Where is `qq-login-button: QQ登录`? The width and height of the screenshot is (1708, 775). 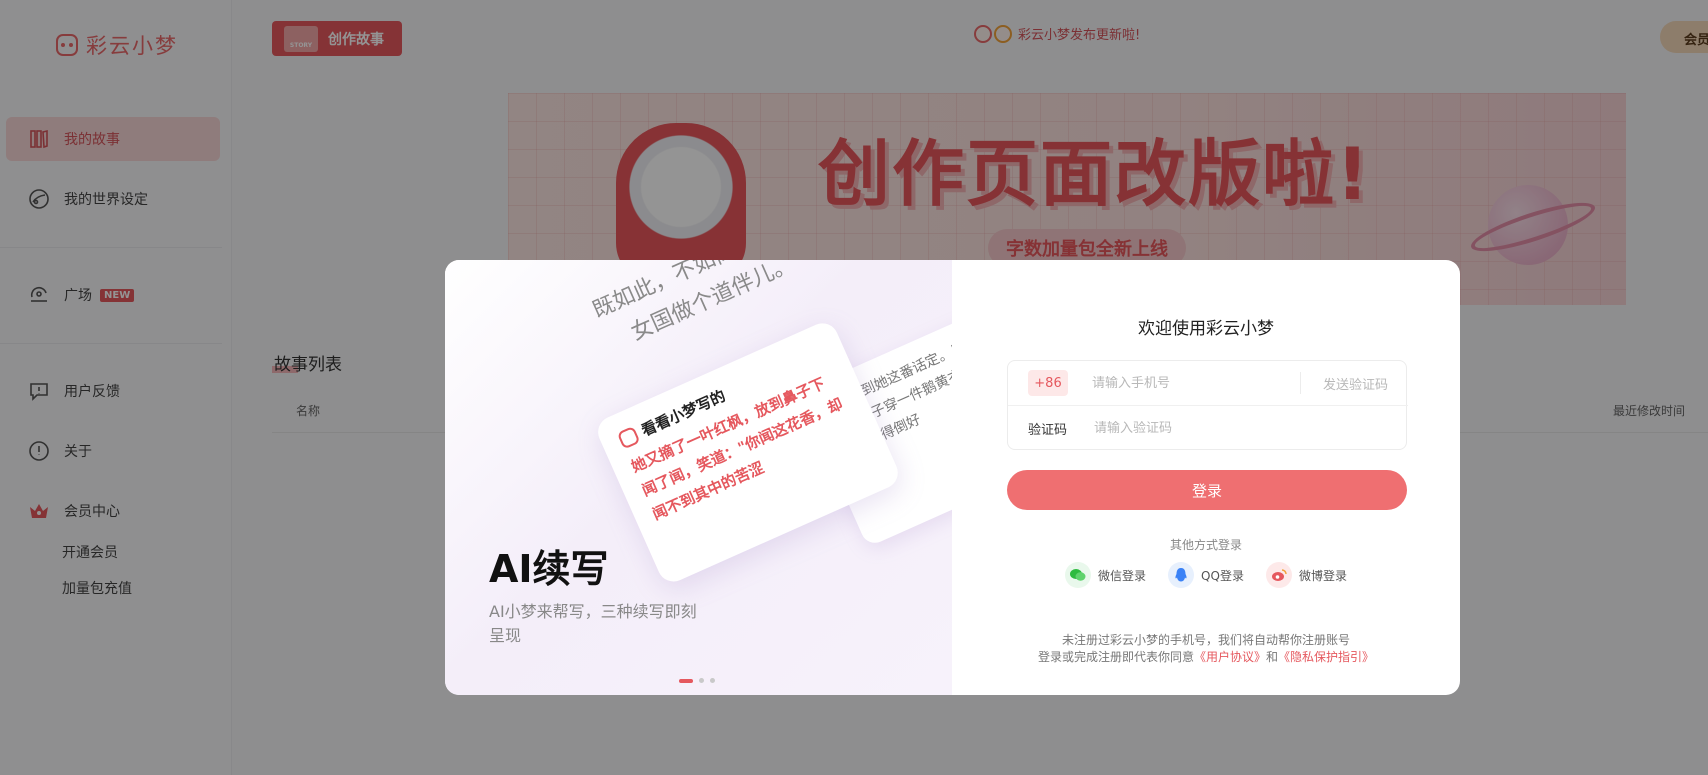
qq-login-button: QQ登录 is located at coordinates (1206, 575).